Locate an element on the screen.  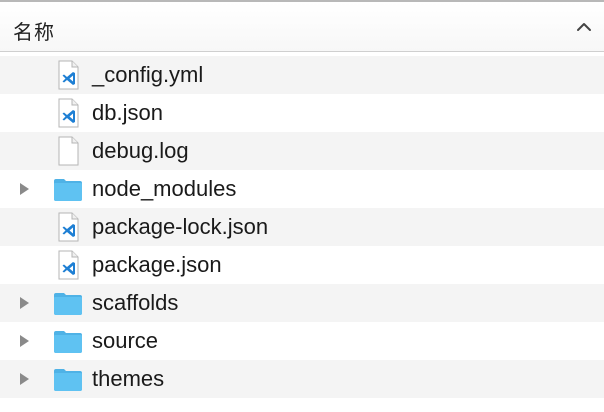
file-row: scaffolds is located at coordinates (302, 303).